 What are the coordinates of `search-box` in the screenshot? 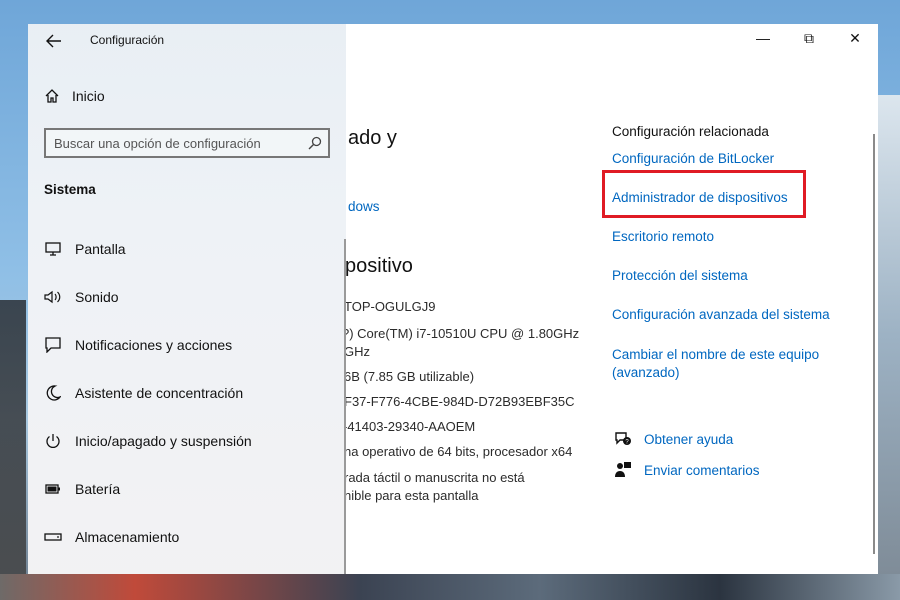 It's located at (187, 143).